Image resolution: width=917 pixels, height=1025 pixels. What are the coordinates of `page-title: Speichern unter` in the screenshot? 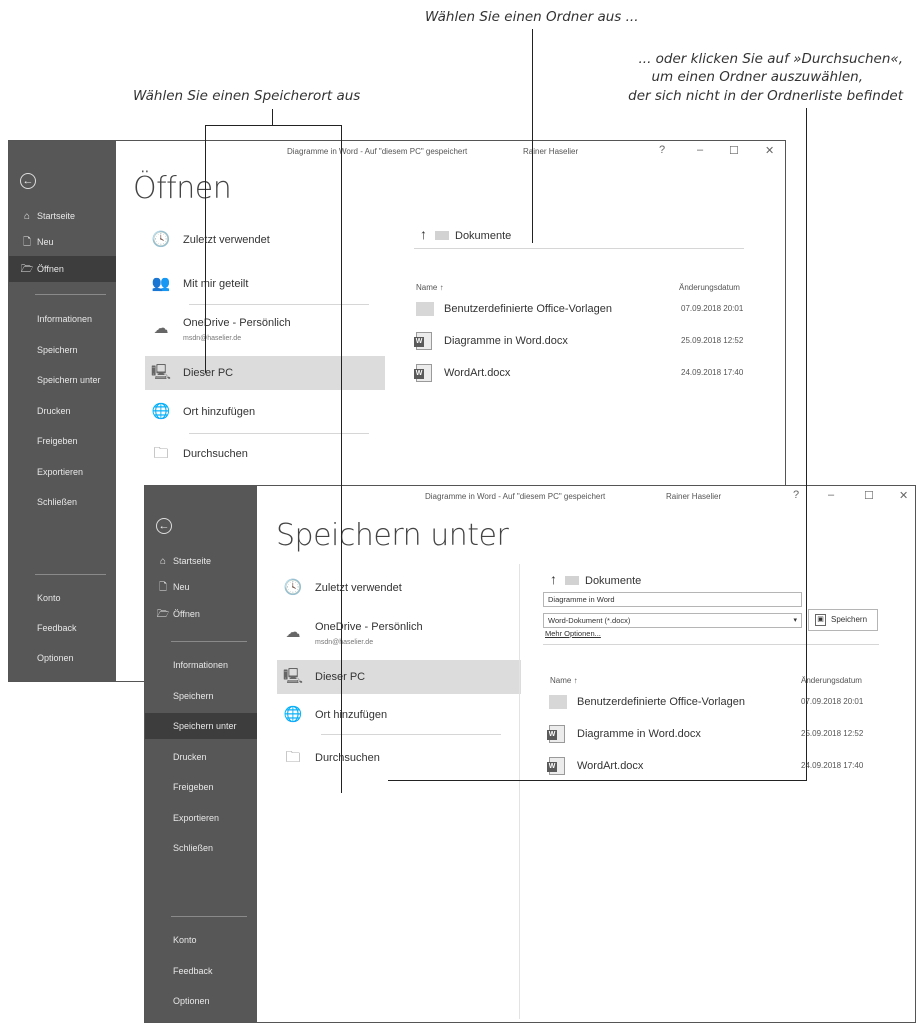 It's located at (392, 535).